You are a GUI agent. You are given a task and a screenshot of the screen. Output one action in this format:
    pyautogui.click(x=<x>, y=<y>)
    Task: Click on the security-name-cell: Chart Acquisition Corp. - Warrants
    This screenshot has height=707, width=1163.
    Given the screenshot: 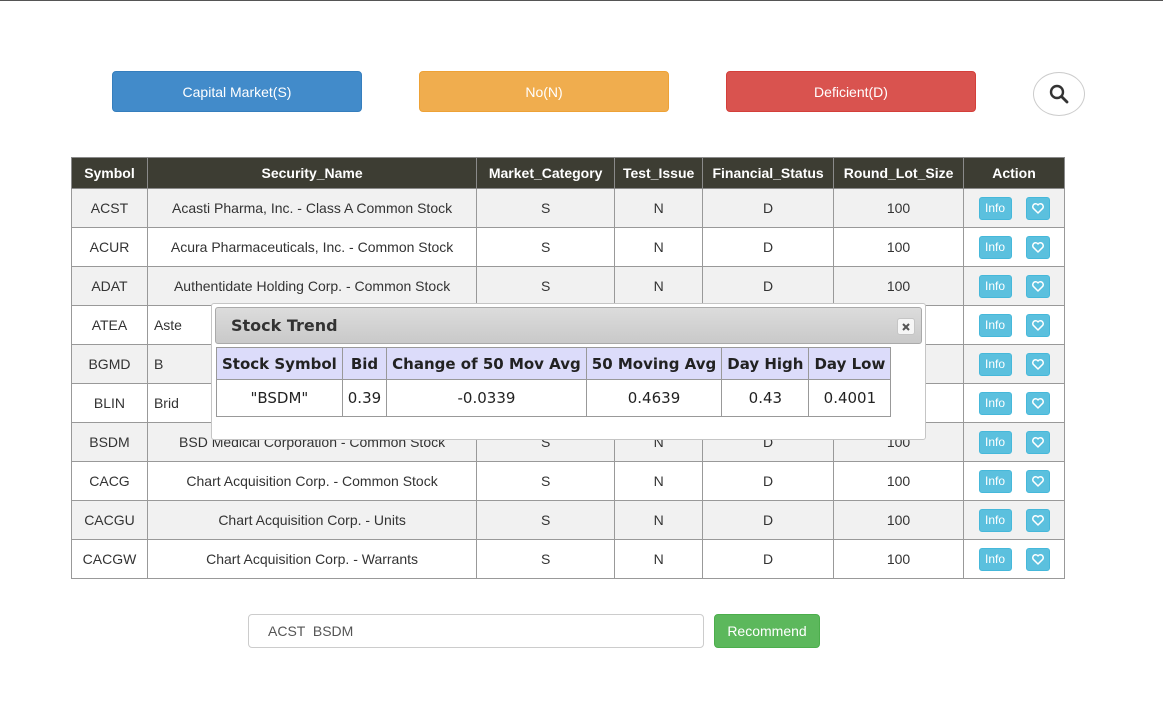 What is the action you would take?
    pyautogui.click(x=312, y=559)
    